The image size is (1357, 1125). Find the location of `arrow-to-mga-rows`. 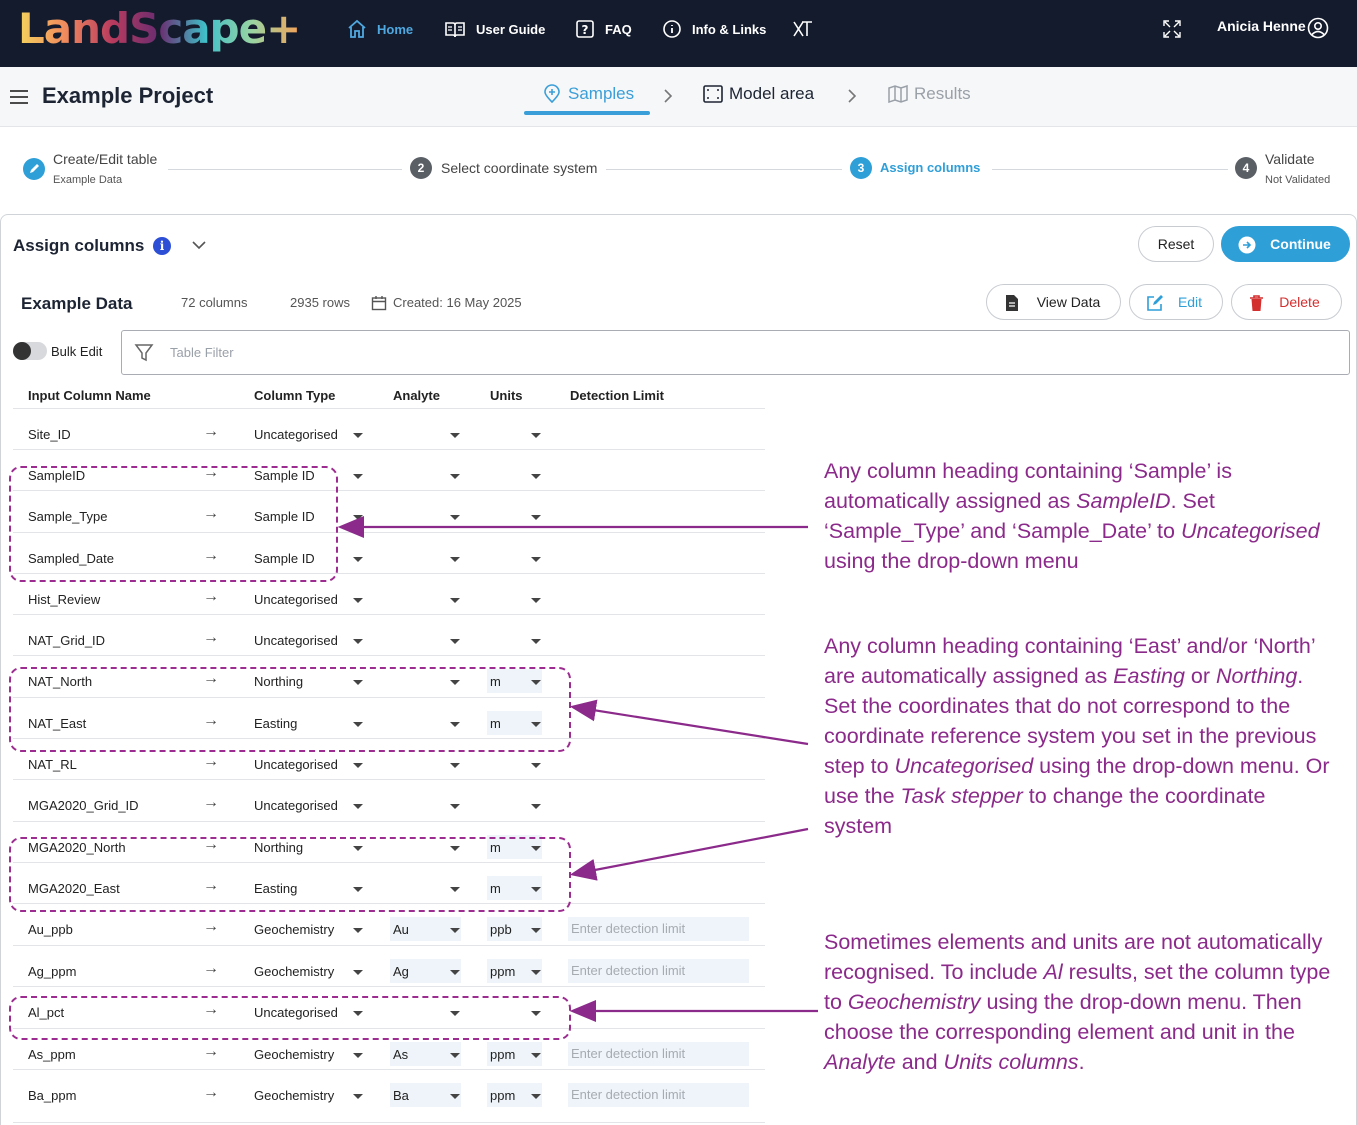

arrow-to-mga-rows is located at coordinates (689, 854).